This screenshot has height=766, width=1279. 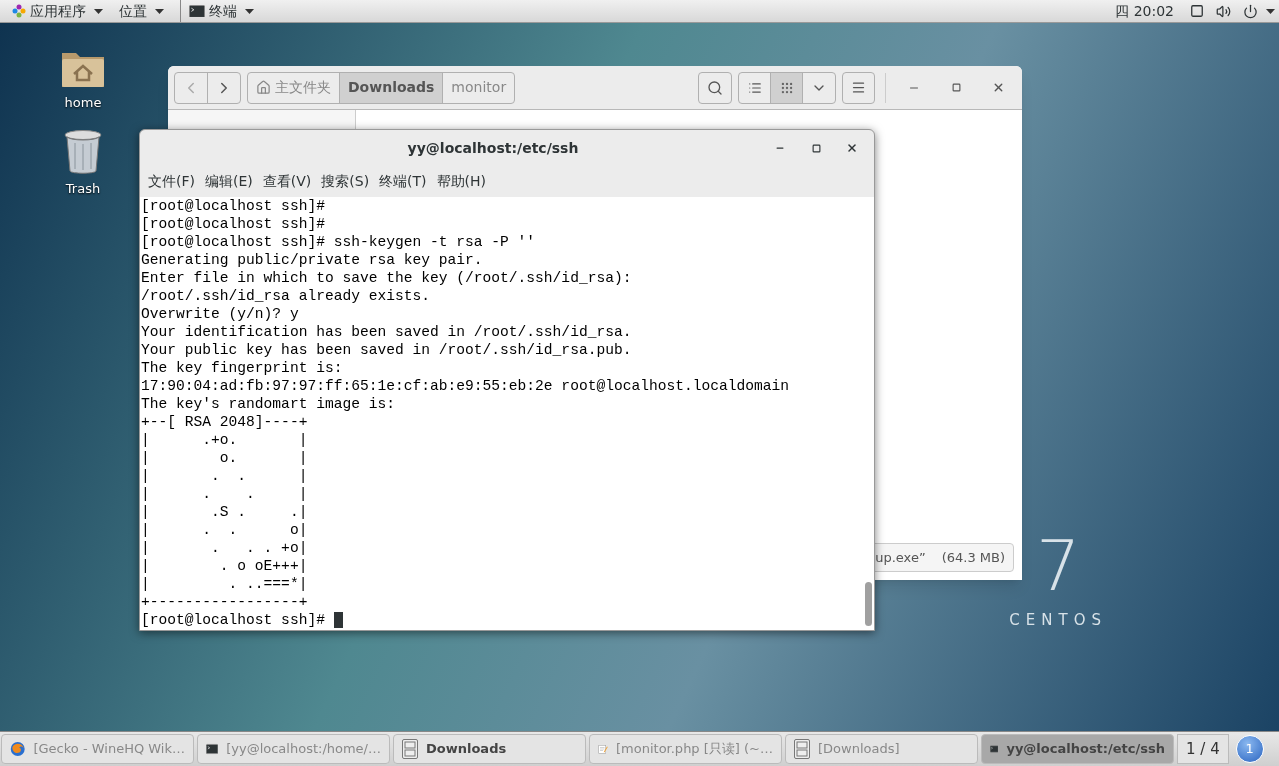 What do you see at coordinates (141, 11) in the screenshot?
I see `top-bar-menu: 位置` at bounding box center [141, 11].